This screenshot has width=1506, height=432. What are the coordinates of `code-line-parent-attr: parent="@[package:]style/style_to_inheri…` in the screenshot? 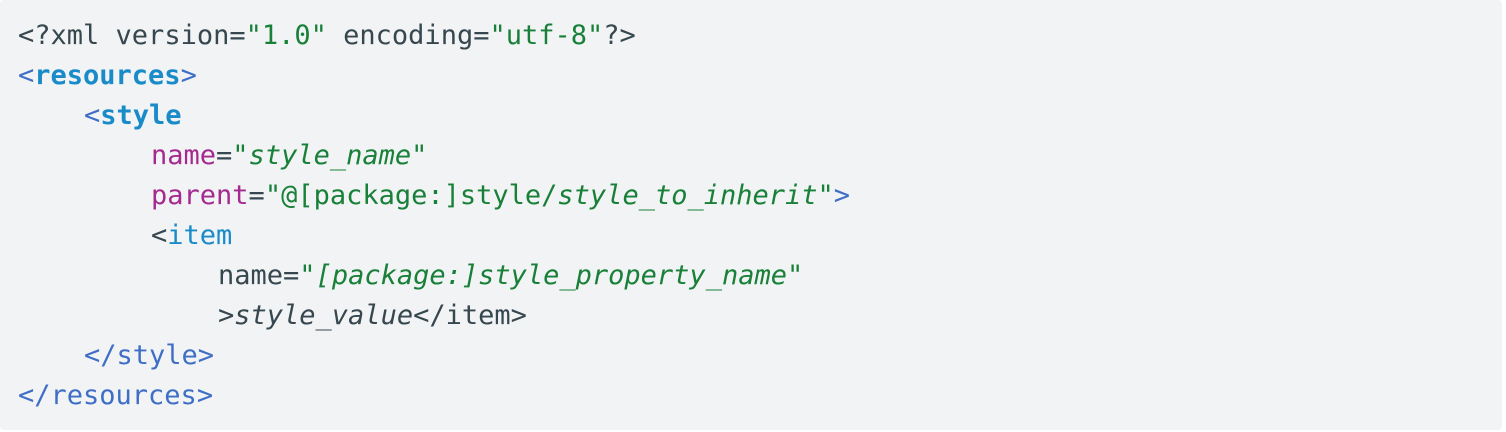 It's located at (751, 196).